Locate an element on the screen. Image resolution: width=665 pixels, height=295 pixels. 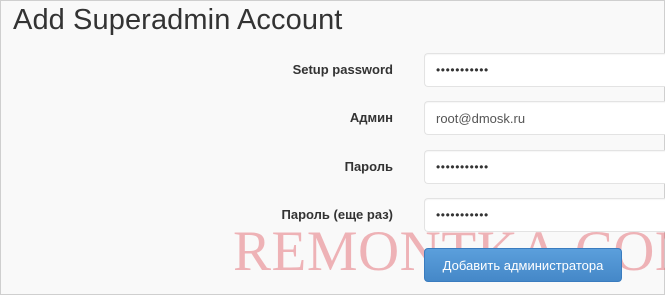
admin-email-field is located at coordinates (544, 118).